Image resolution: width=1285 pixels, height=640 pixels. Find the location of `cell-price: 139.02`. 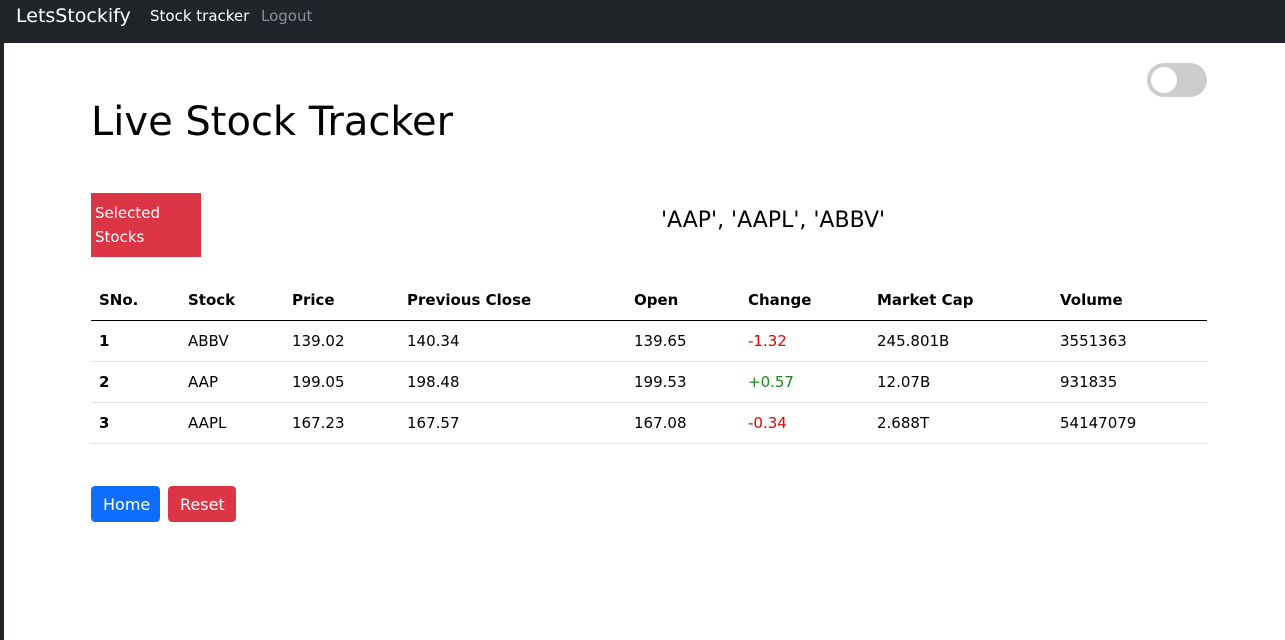

cell-price: 139.02 is located at coordinates (341, 341).